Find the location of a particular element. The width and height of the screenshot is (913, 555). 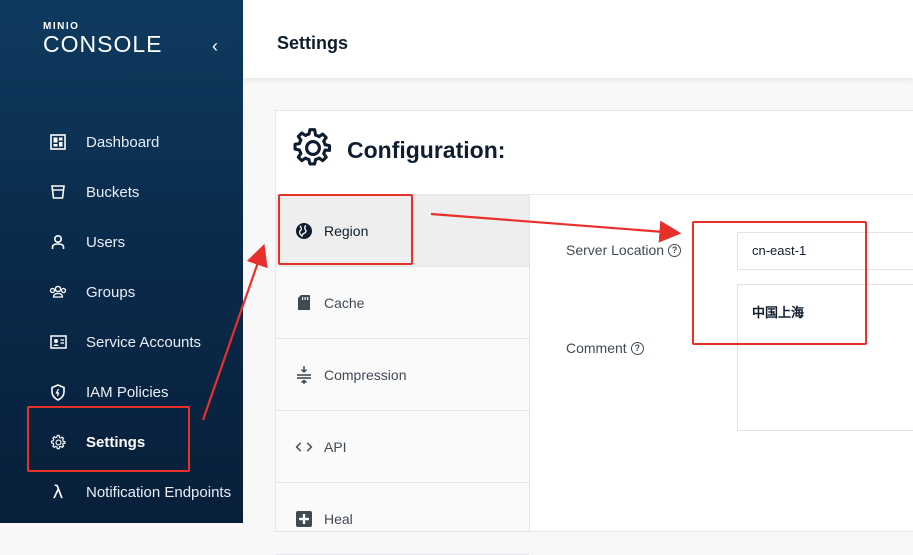

tab-label: Heal is located at coordinates (338, 518).